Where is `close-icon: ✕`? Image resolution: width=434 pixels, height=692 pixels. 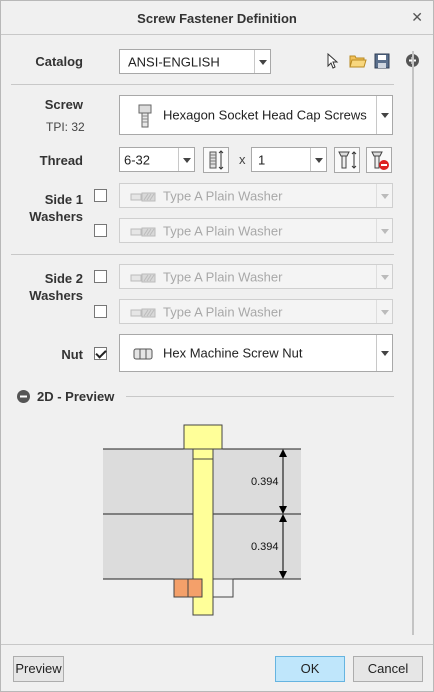 close-icon: ✕ is located at coordinates (417, 17).